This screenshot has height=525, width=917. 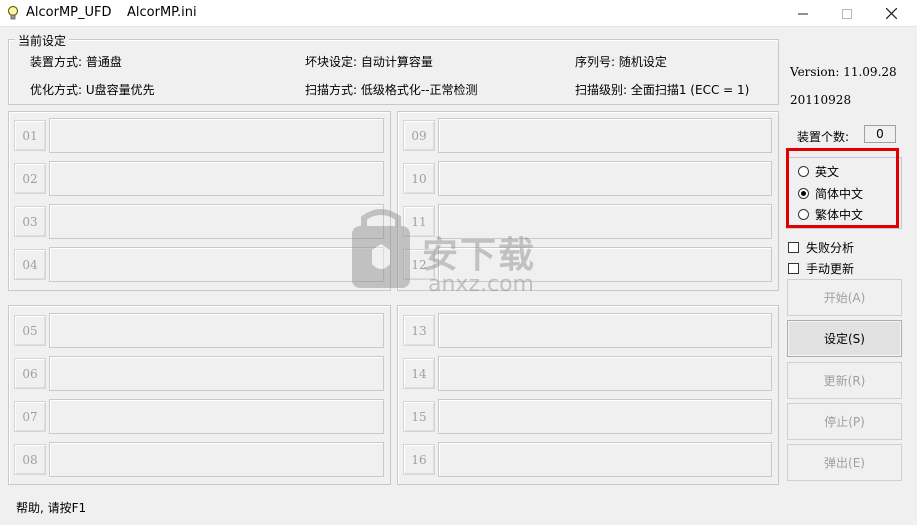 I want to click on port-slot-04: 04, so click(x=198, y=264).